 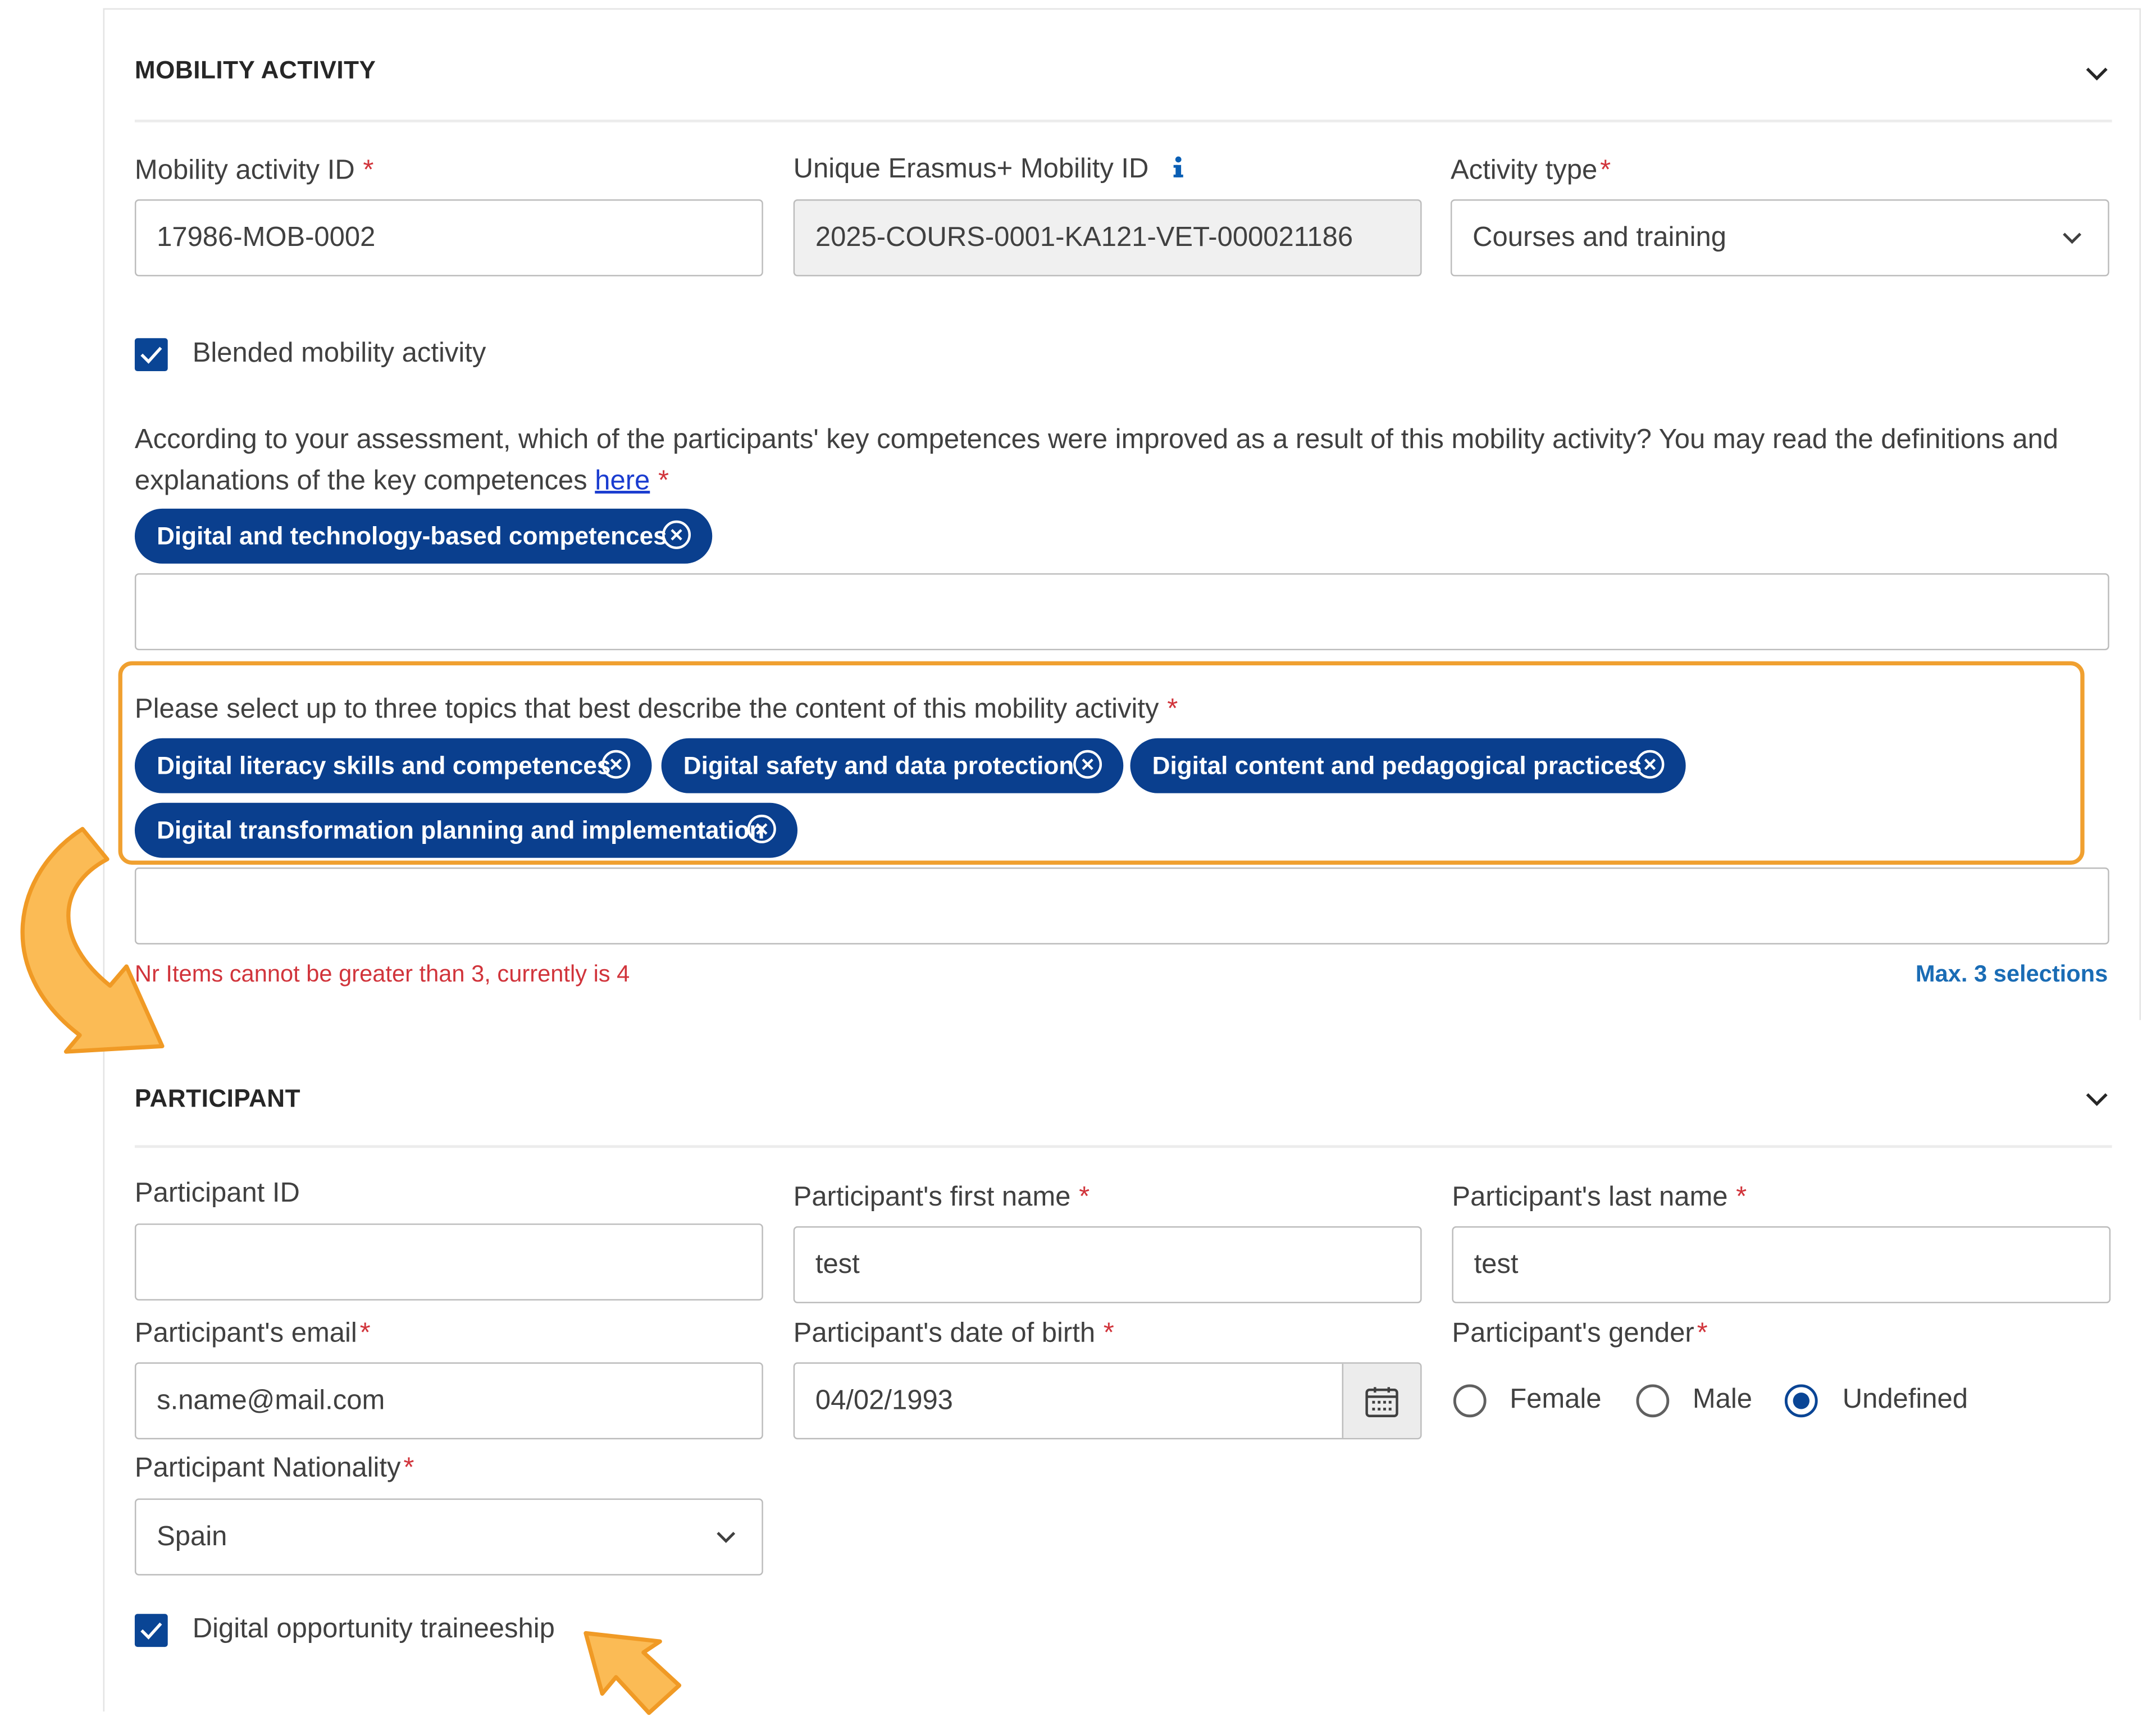 What do you see at coordinates (254, 170) in the screenshot?
I see `mobility-activity-id-label: Mobility activity ID *` at bounding box center [254, 170].